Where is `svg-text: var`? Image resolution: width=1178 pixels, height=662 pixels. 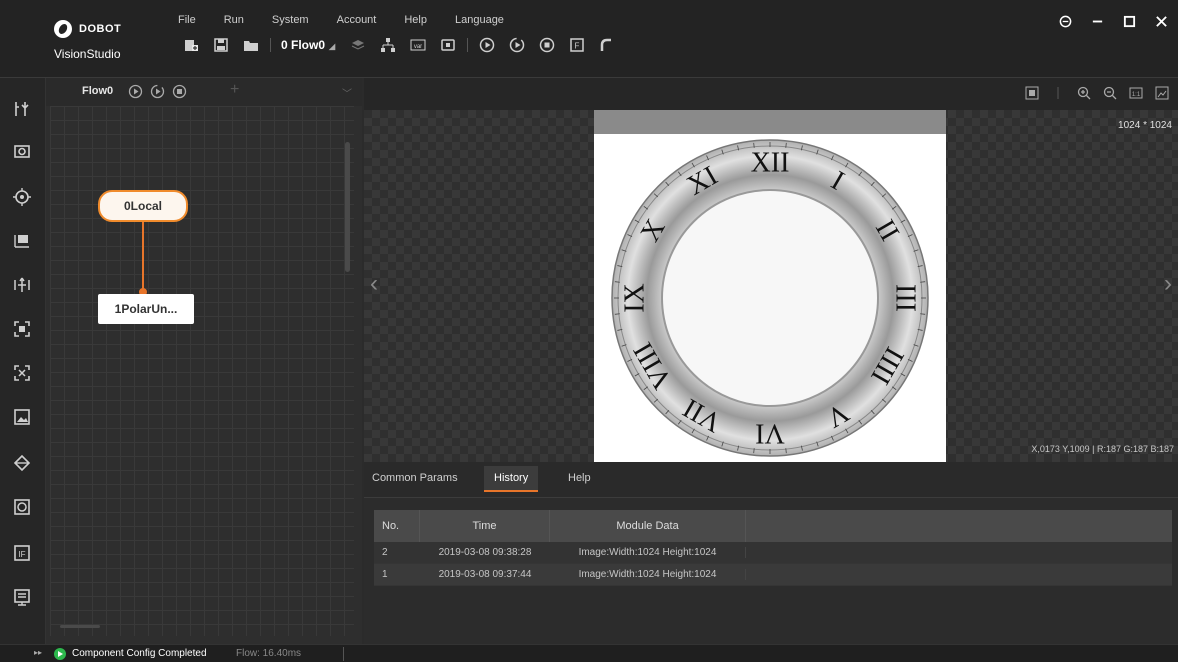 svg-text: var is located at coordinates (418, 47).